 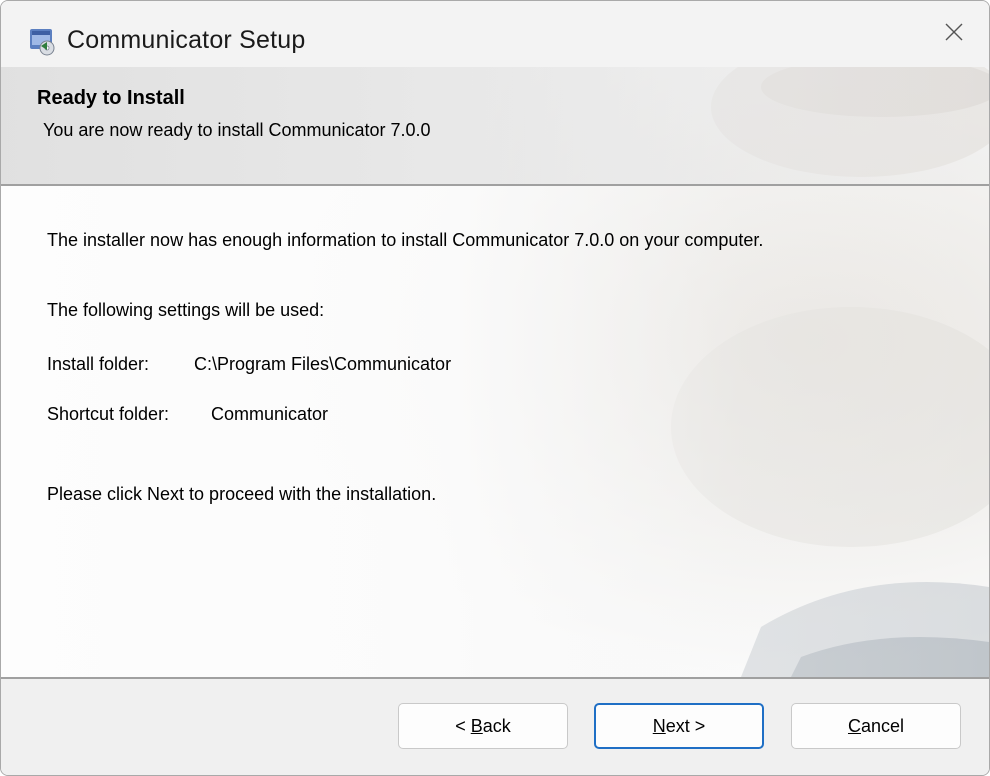 I want to click on title-bar: Communicator Setup, so click(x=495, y=34).